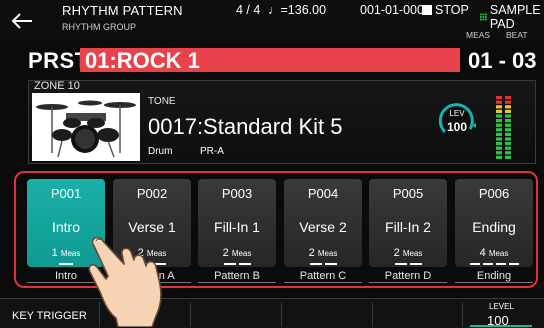 The image size is (544, 328). Describe the element at coordinates (57, 86) in the screenshot. I see `zone-label: ZONE 10` at that location.